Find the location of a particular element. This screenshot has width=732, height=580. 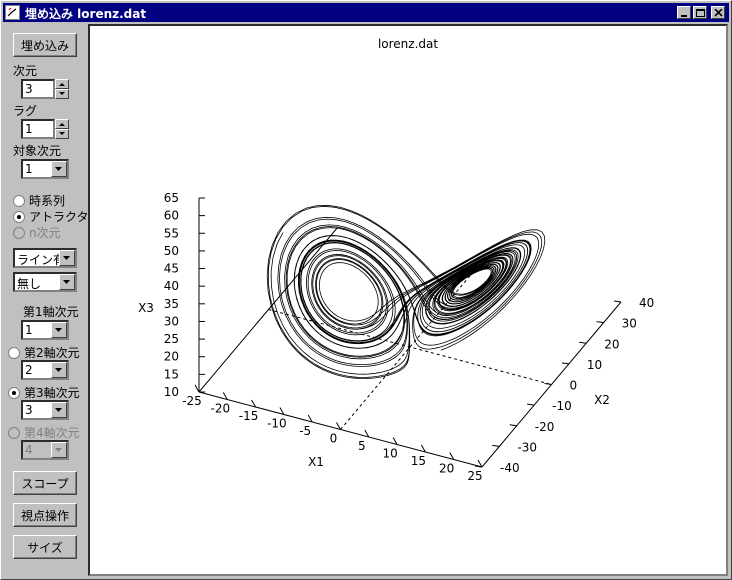

app-icon is located at coordinates (12, 12).